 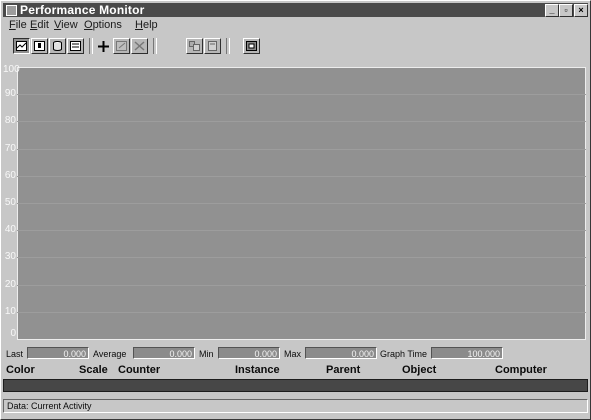 I want to click on title-bar: Performance Monitor _ ▫ ×, so click(x=295, y=10).